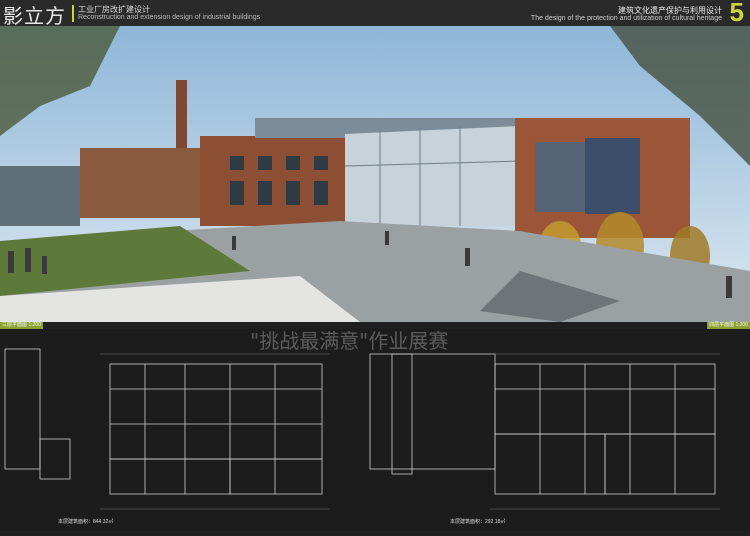 Image resolution: width=750 pixels, height=536 pixels. What do you see at coordinates (736, 13) in the screenshot?
I see `page-number: 5` at bounding box center [736, 13].